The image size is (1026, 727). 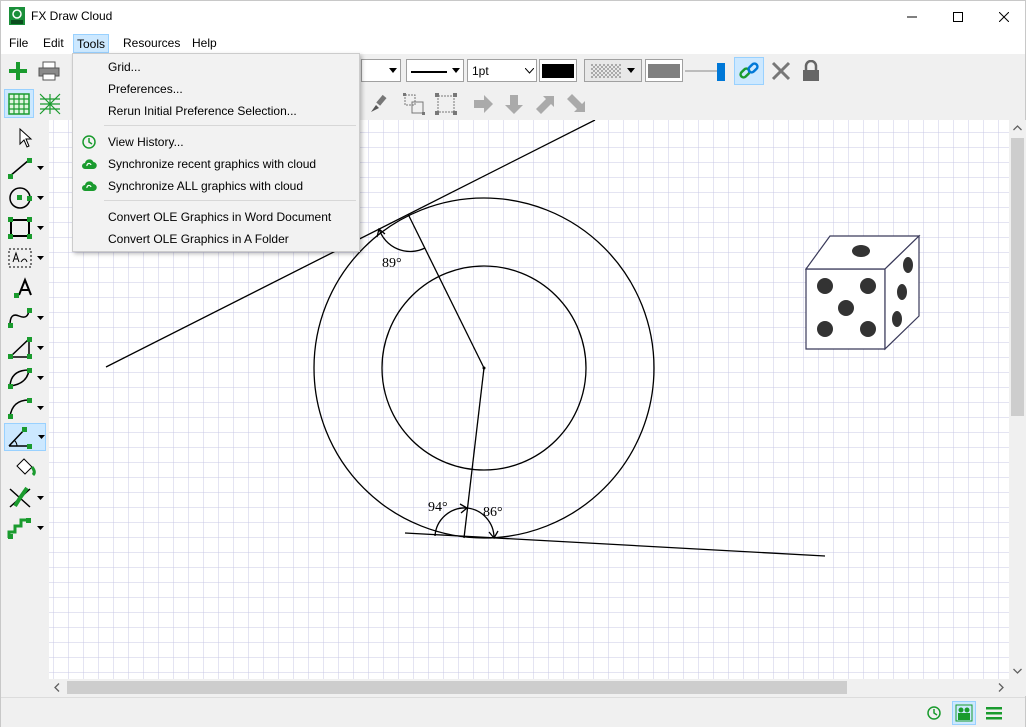 I want to click on iso-grid-button, so click(x=50, y=104).